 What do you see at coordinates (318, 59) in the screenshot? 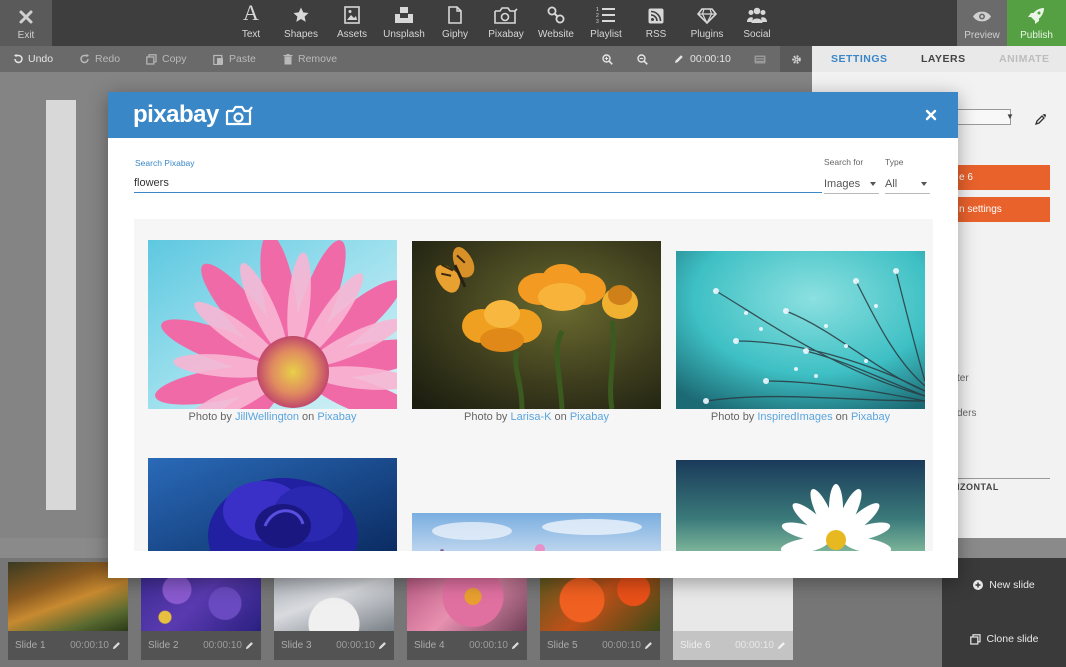
I see `remove-label: Remove` at bounding box center [318, 59].